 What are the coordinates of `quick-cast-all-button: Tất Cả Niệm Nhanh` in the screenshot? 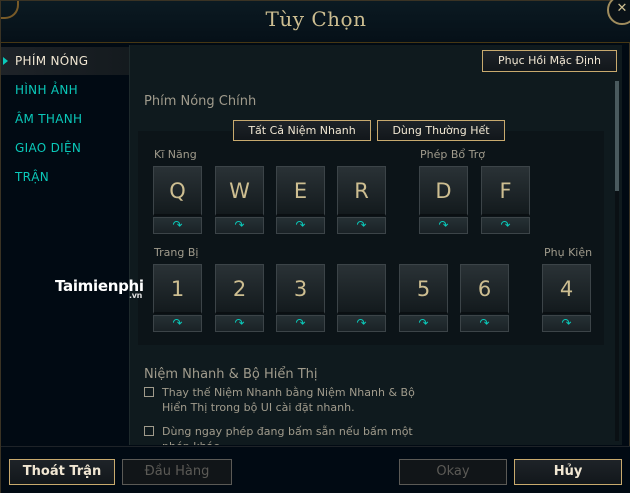 It's located at (302, 130).